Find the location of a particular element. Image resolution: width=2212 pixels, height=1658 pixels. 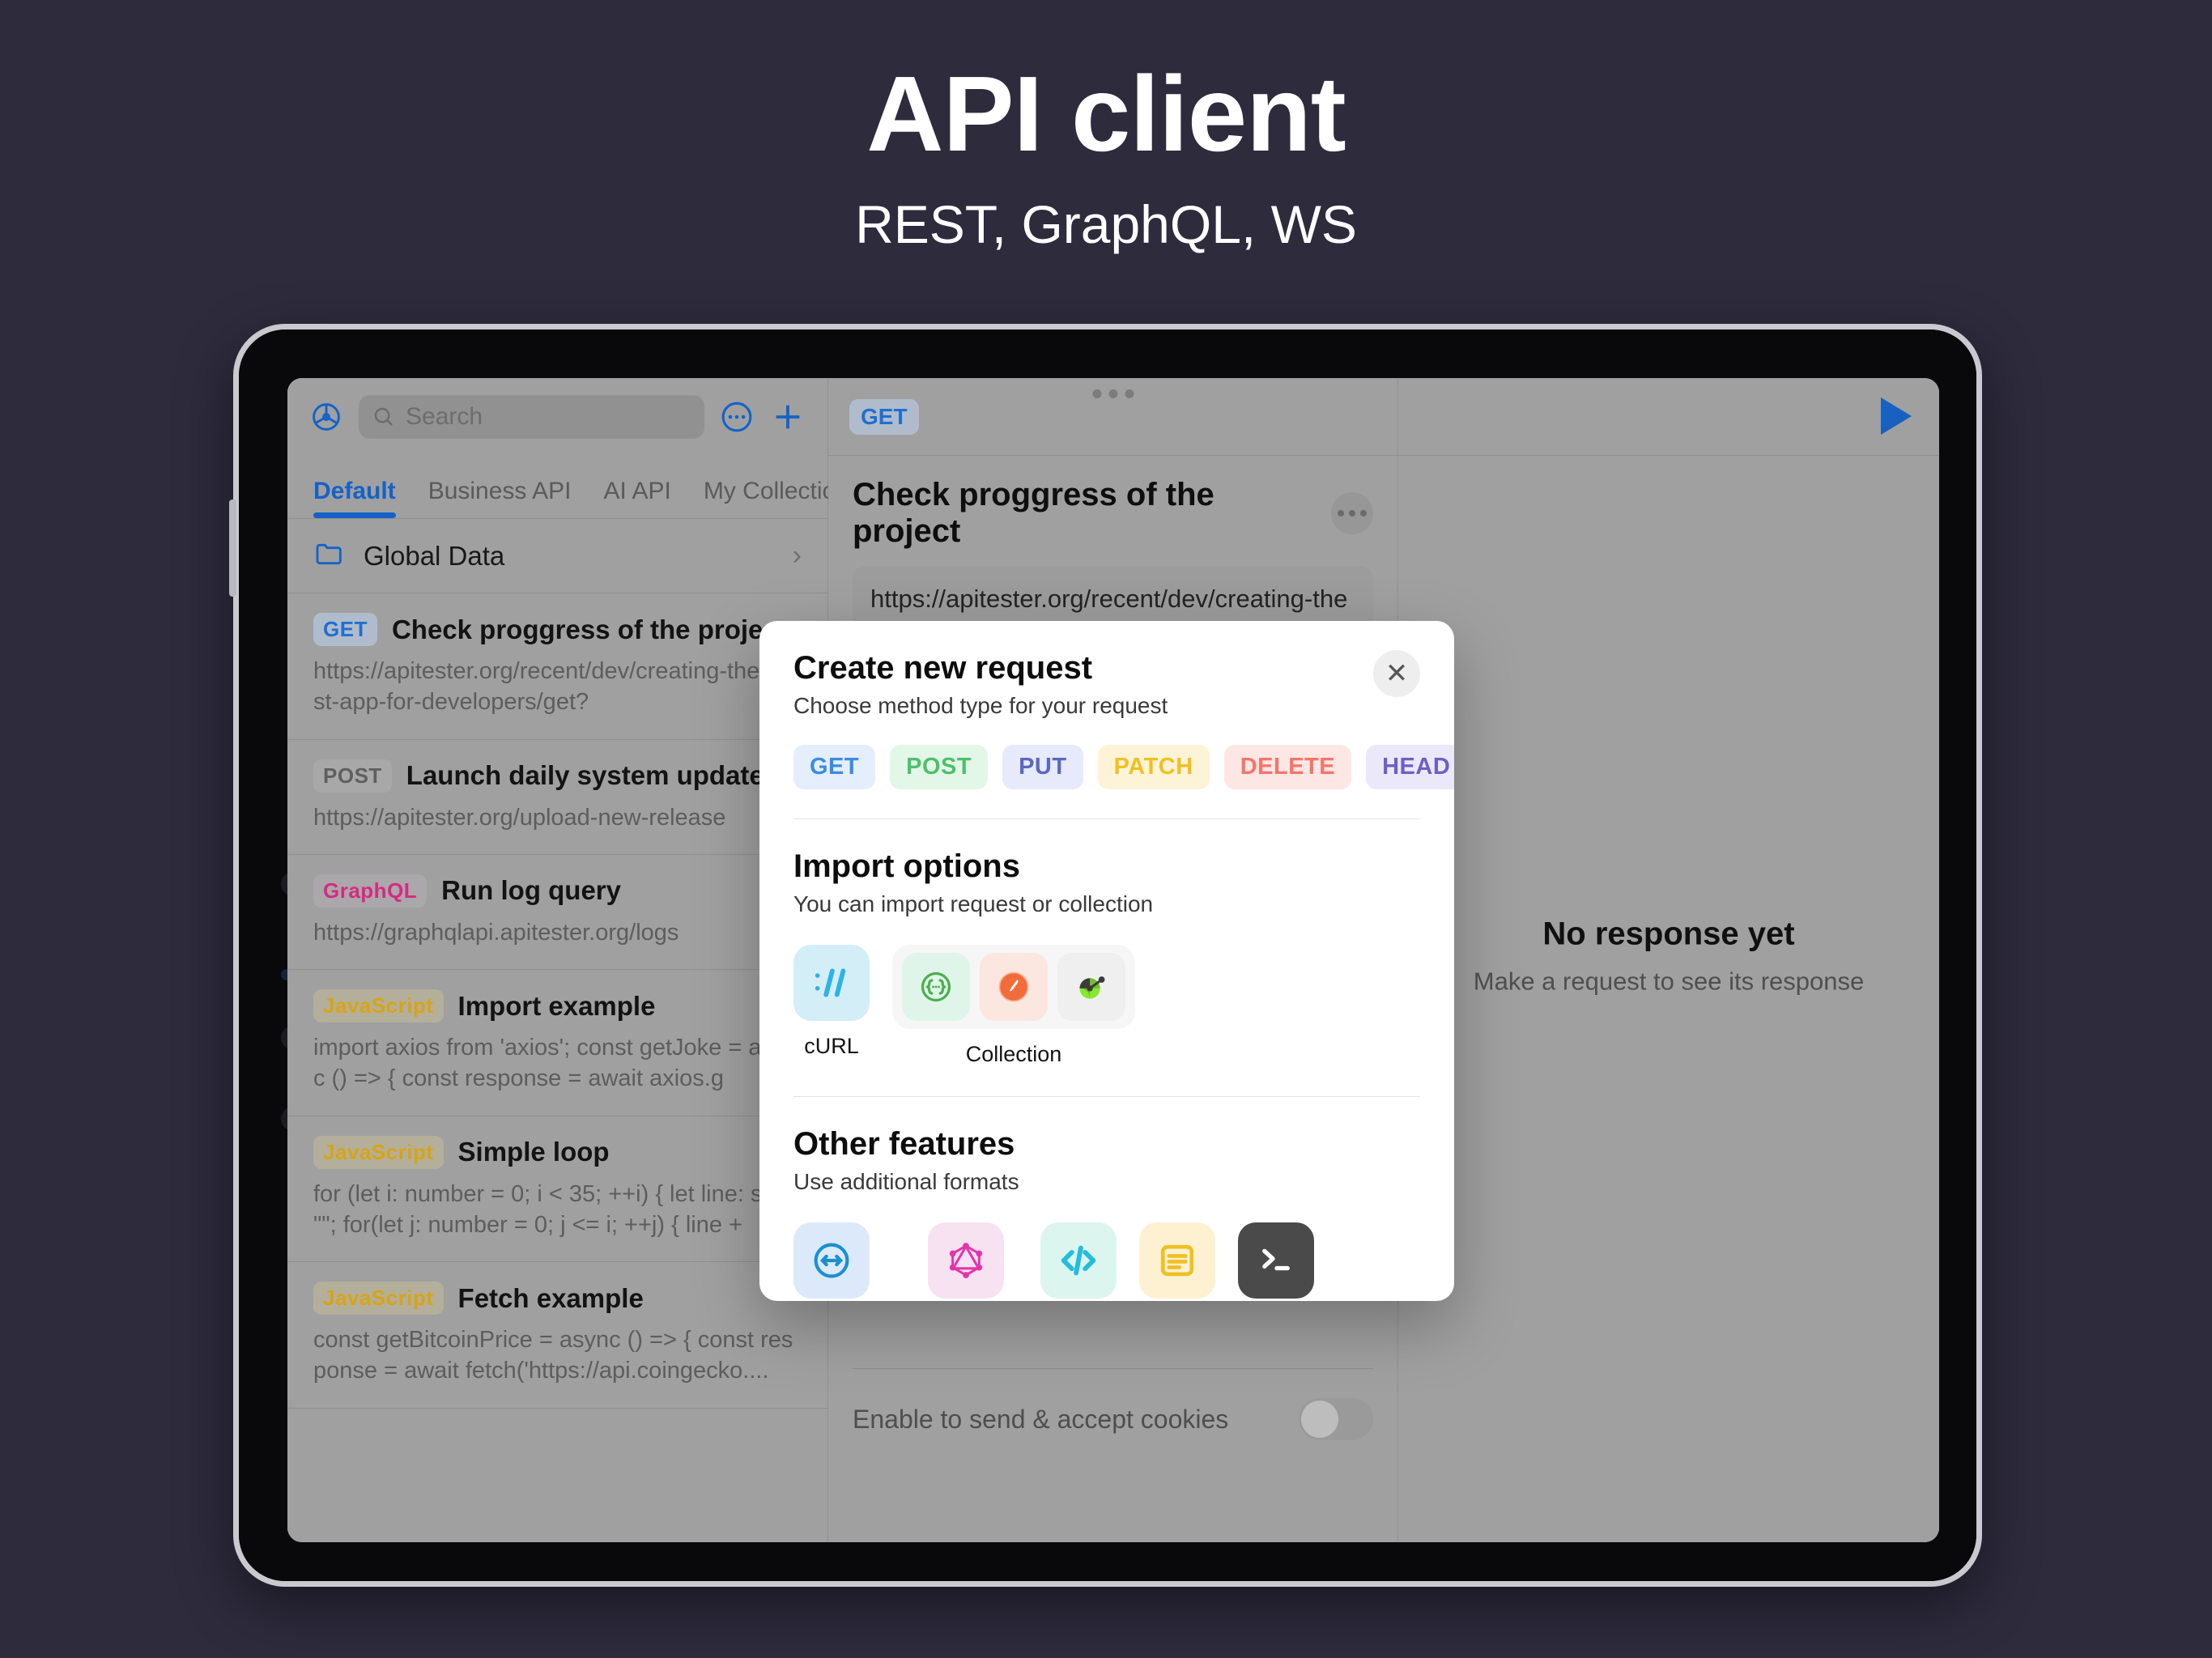

request-title: Fetch example is located at coordinates (551, 1297).